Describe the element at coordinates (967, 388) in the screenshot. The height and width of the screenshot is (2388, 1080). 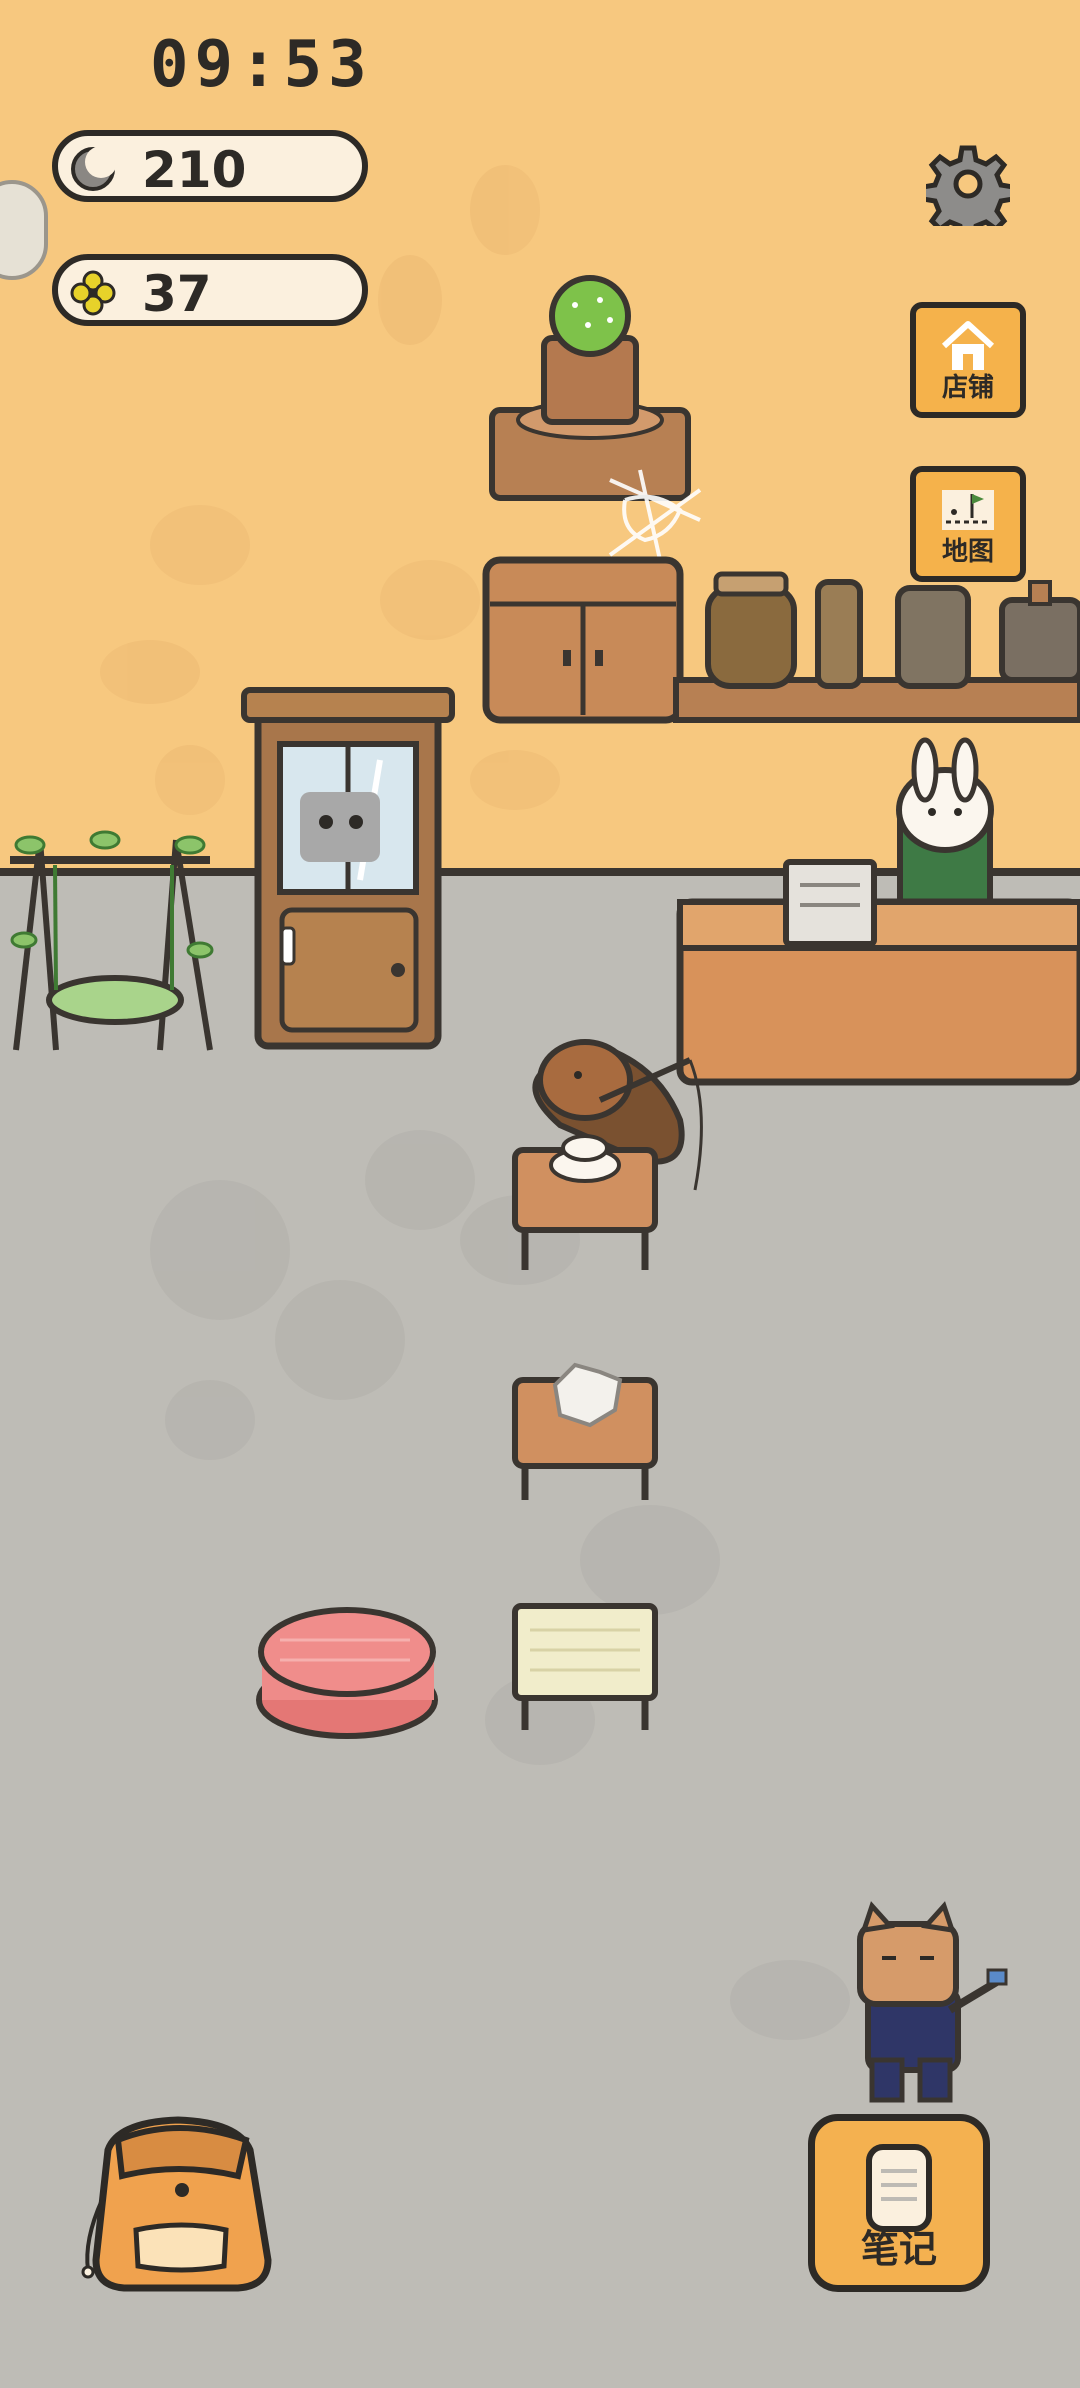
I see `shop-label: 店铺` at that location.